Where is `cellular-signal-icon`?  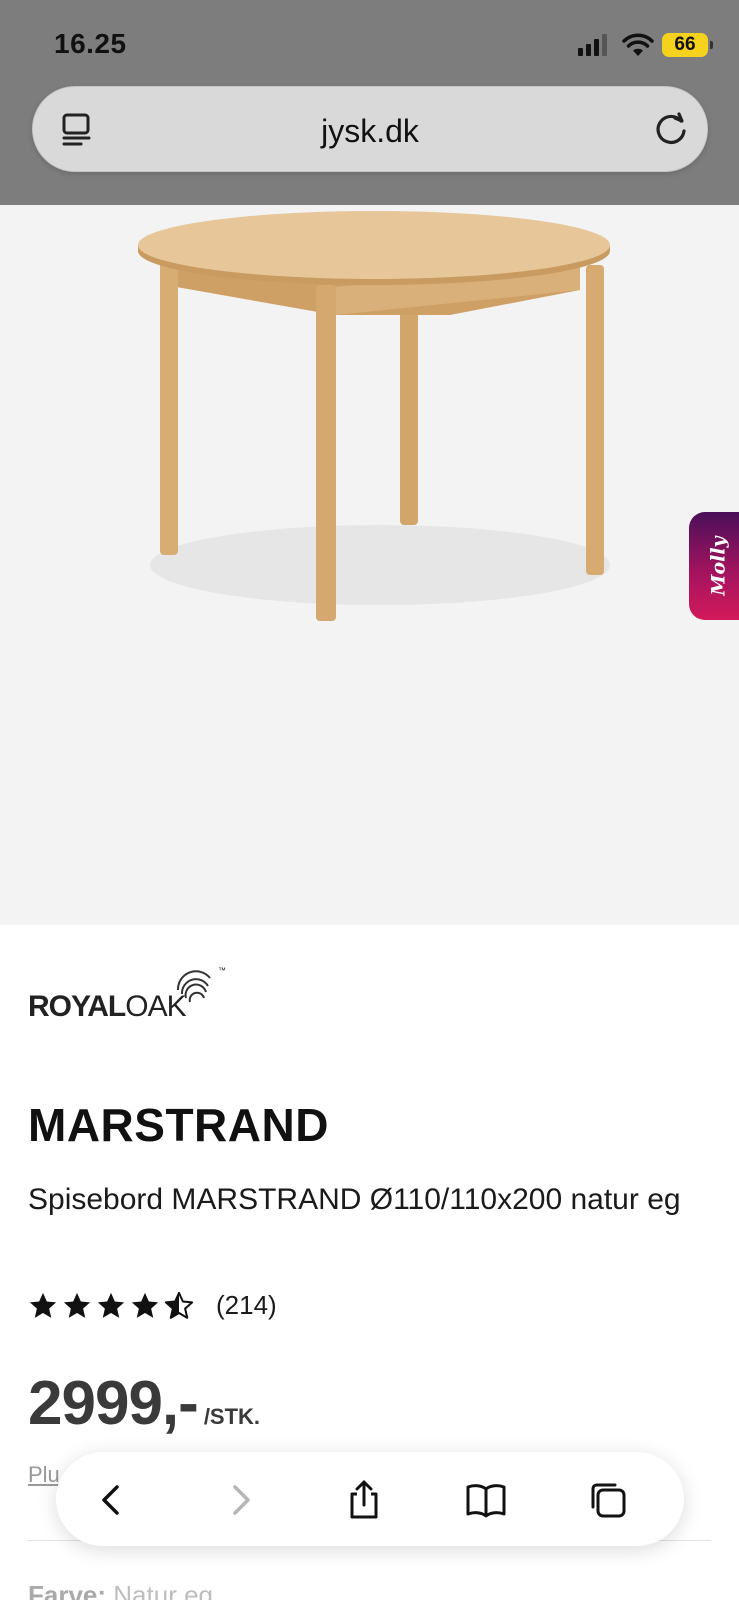
cellular-signal-icon is located at coordinates (592, 45).